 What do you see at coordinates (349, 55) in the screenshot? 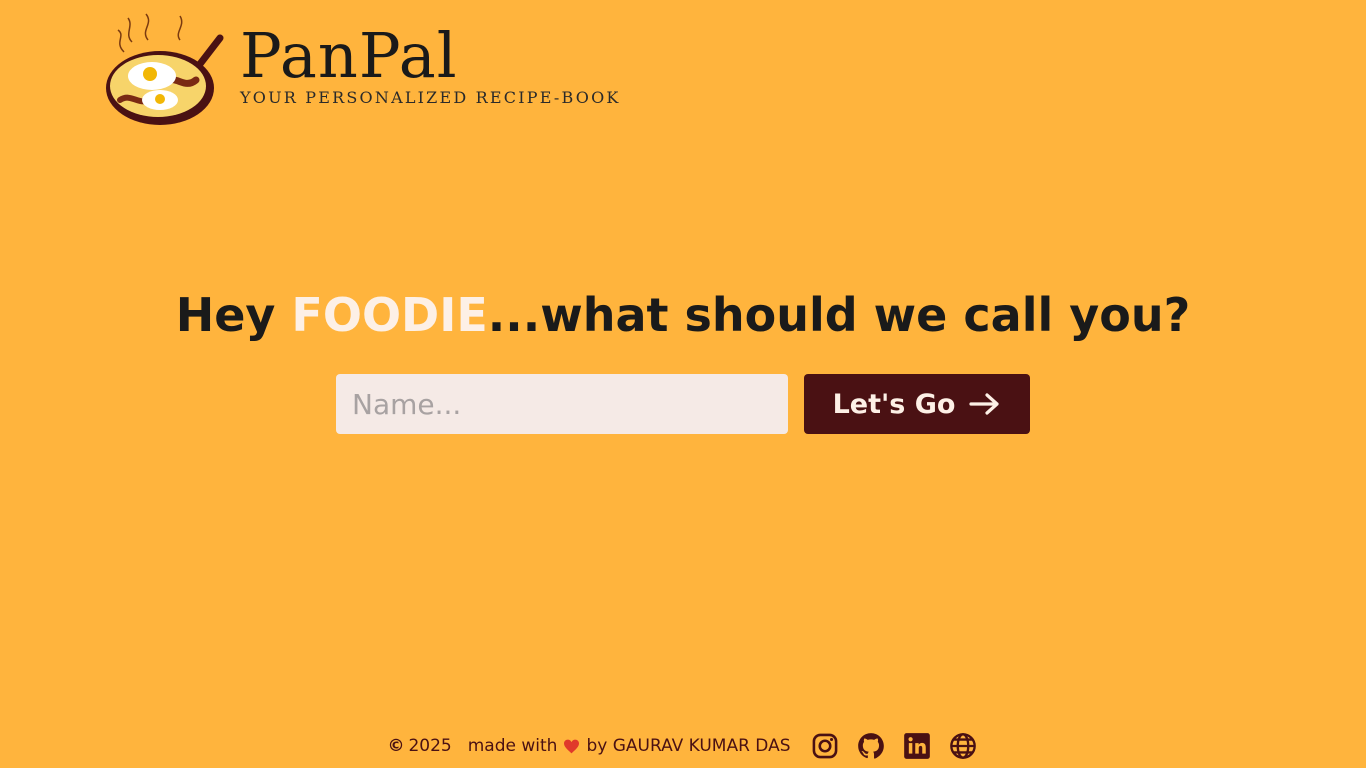
I see `brand-title: PanPal` at bounding box center [349, 55].